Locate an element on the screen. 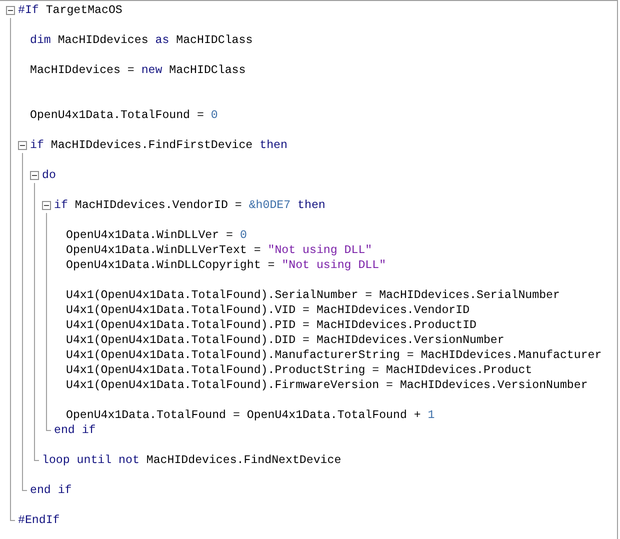  code-line: U4x1(OpenU4x1Data.TotalFound).FirmwareVersion = MacHIDdevices.VersionNumber is located at coordinates (327, 385).